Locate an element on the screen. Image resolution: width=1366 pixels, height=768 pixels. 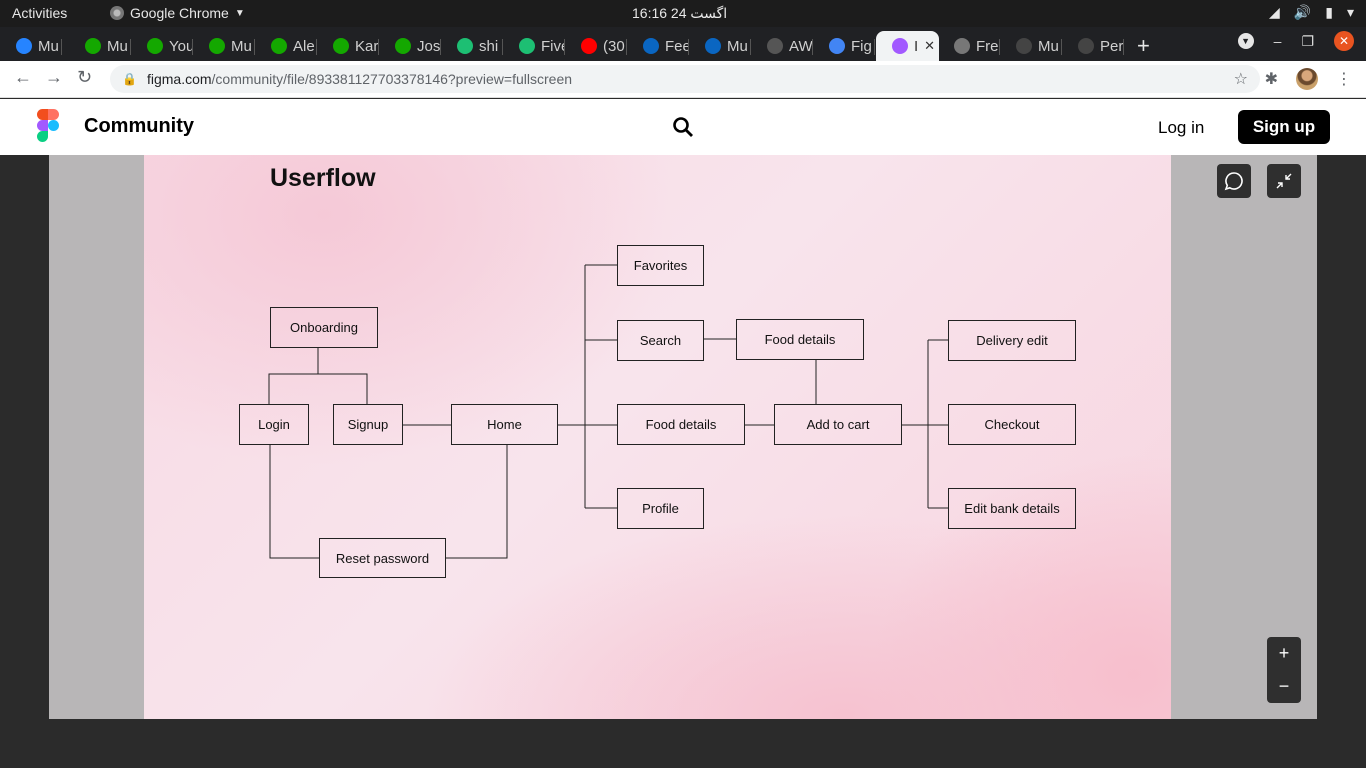
toolbar-right: ✱ ⋮ is located at coordinates (1308, 79).